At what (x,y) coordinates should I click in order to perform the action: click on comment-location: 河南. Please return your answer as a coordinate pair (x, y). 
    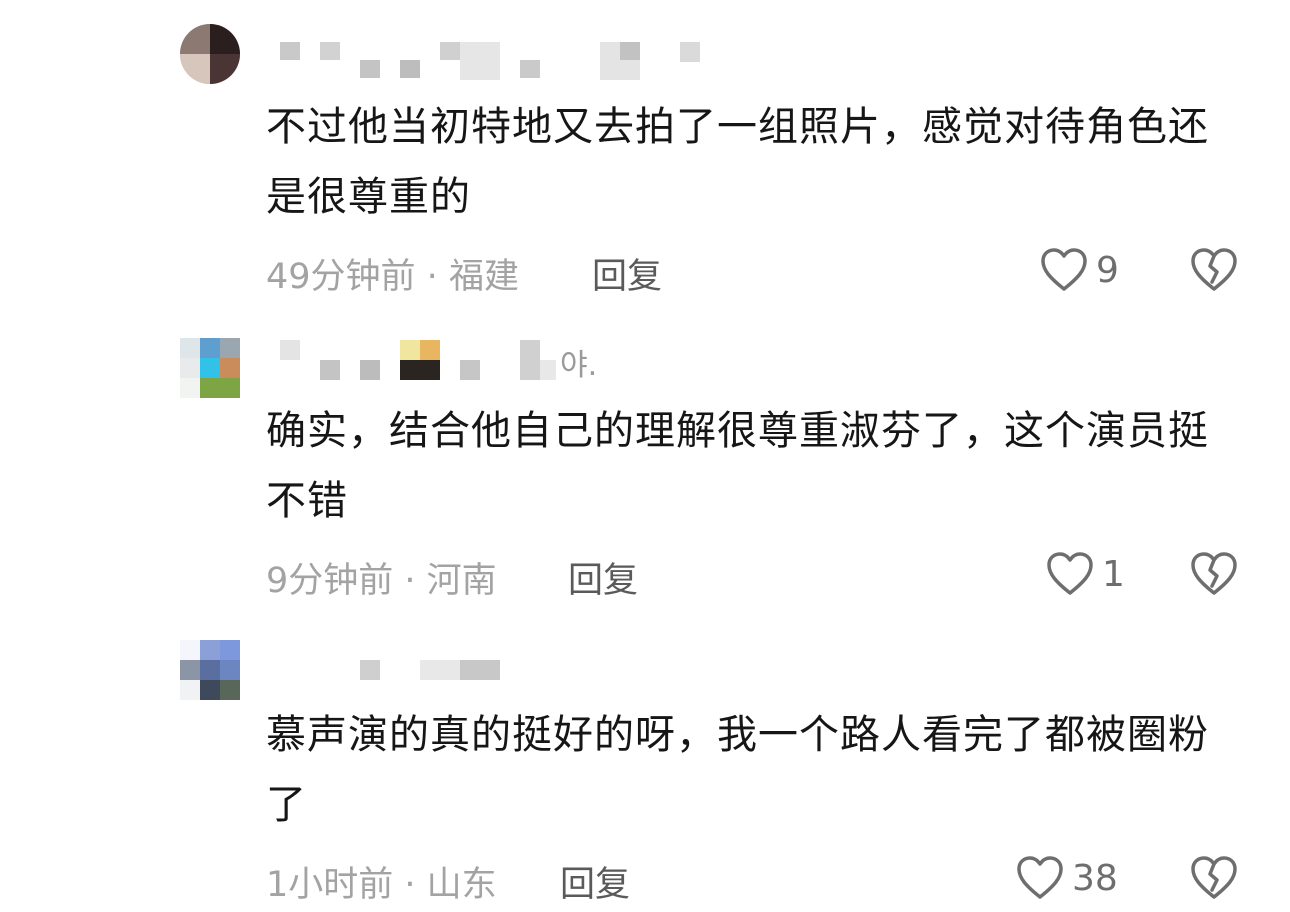
    Looking at the image, I should click on (461, 581).